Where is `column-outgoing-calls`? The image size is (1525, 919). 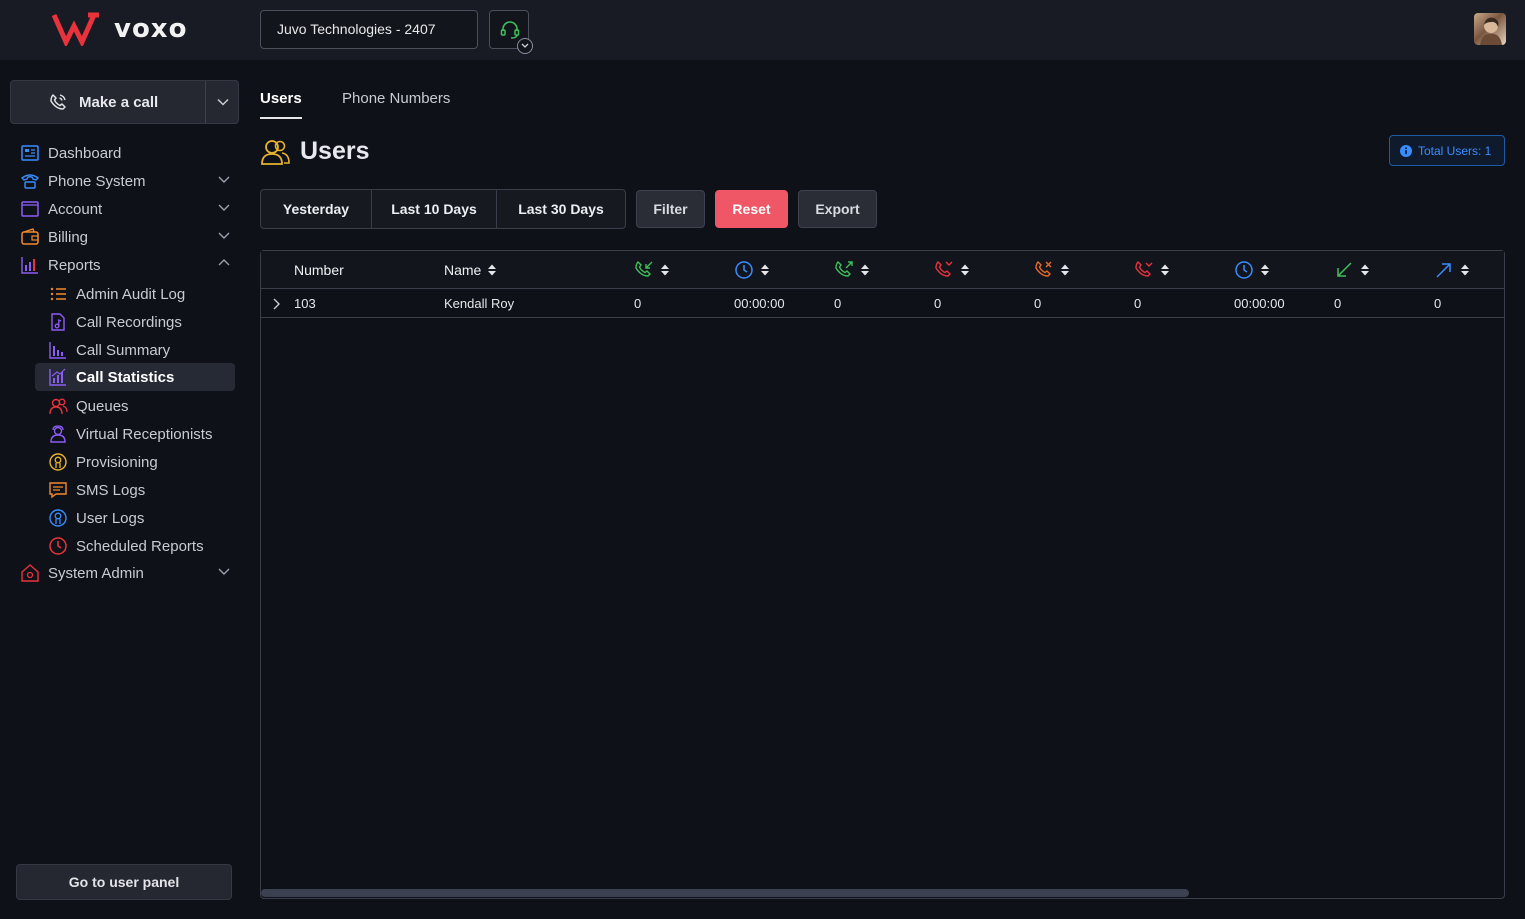 column-outgoing-calls is located at coordinates (852, 270).